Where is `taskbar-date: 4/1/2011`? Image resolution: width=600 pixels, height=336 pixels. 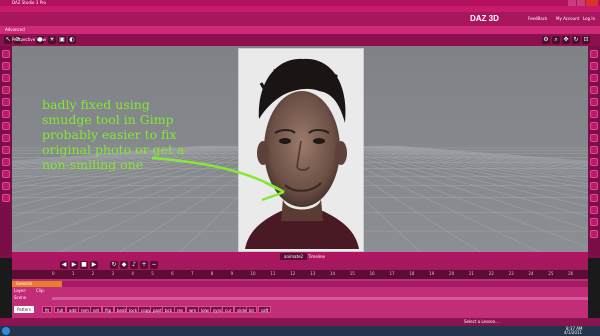 taskbar-date: 4/1/2011 is located at coordinates (573, 332).